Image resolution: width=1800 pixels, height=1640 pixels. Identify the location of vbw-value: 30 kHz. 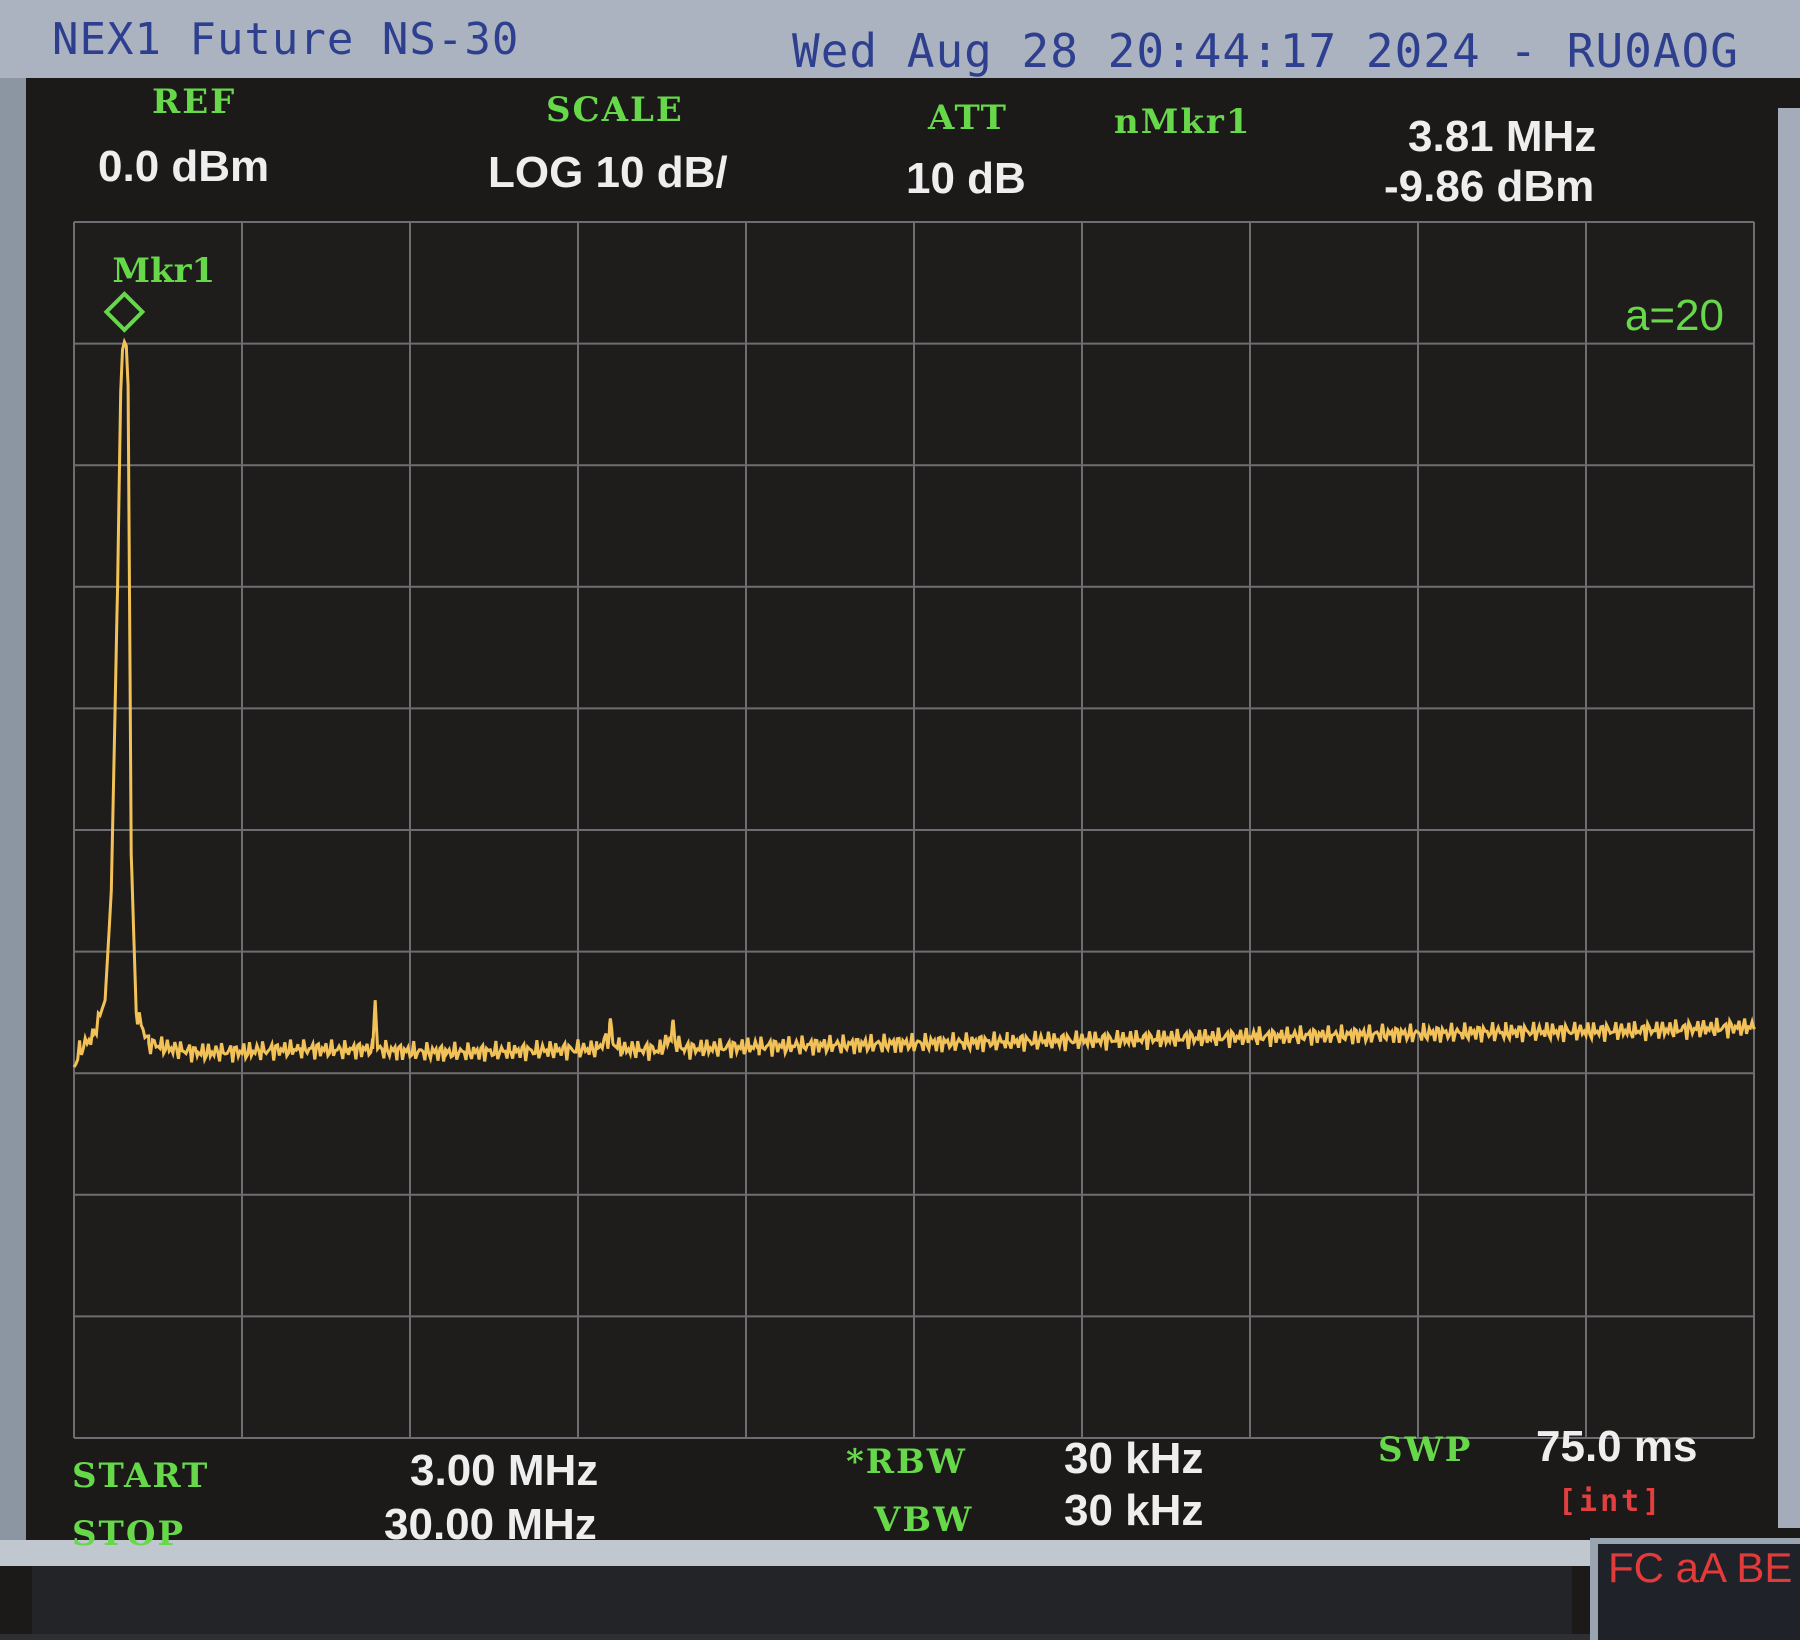
(1134, 1510).